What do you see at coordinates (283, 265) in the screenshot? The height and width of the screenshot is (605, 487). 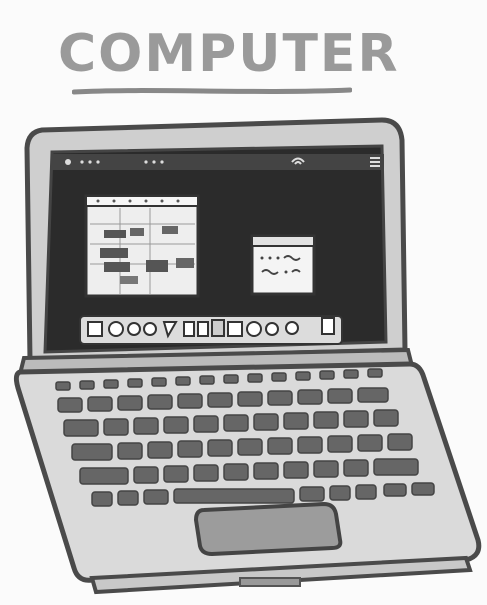 I see `app-window-small` at bounding box center [283, 265].